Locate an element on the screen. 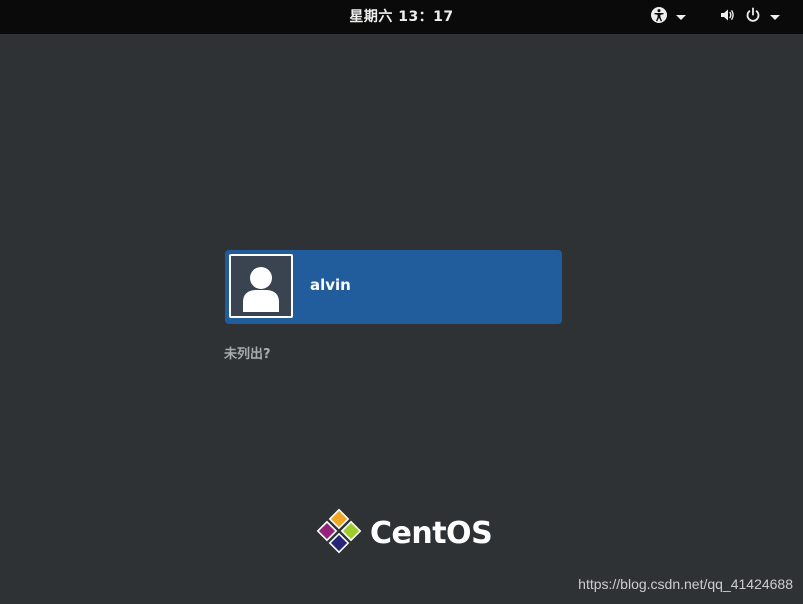 The width and height of the screenshot is (803, 604). centos-logo-icon is located at coordinates (339, 533).